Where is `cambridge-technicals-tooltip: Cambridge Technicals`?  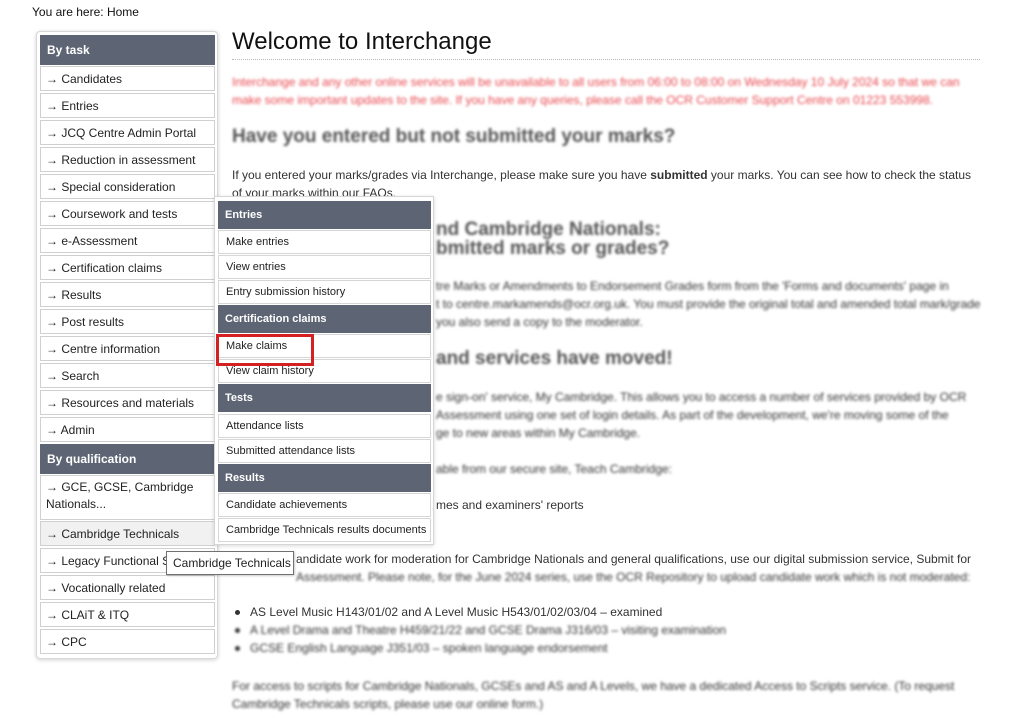
cambridge-technicals-tooltip: Cambridge Technicals is located at coordinates (230, 563).